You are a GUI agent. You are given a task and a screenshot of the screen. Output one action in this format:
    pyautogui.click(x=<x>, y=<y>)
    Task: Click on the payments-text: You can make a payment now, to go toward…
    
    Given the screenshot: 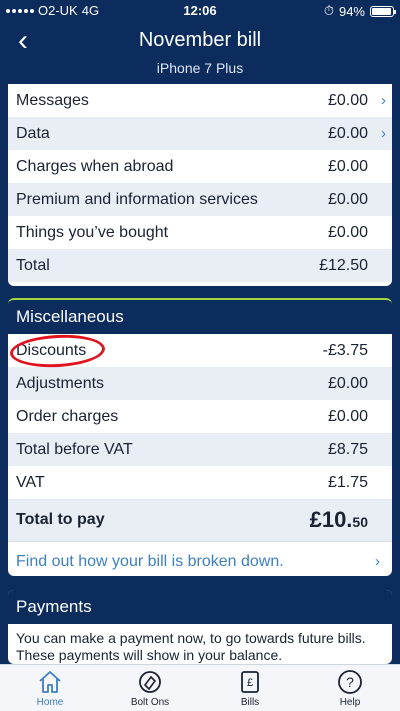 What is the action you would take?
    pyautogui.click(x=191, y=646)
    